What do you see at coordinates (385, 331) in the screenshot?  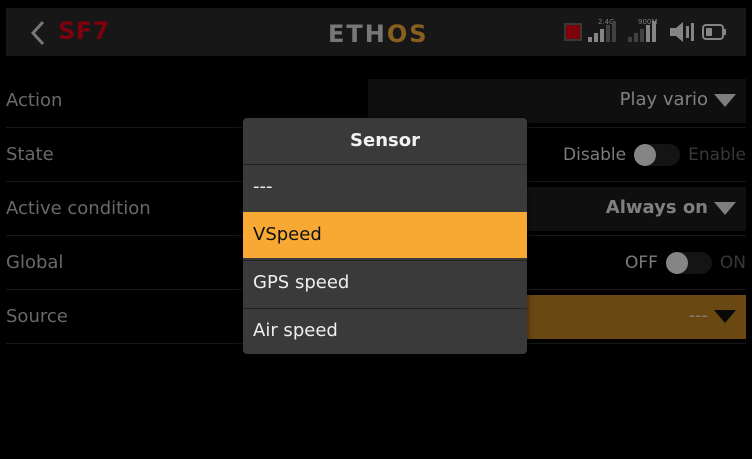 I see `option-air-speed: Air speed` at bounding box center [385, 331].